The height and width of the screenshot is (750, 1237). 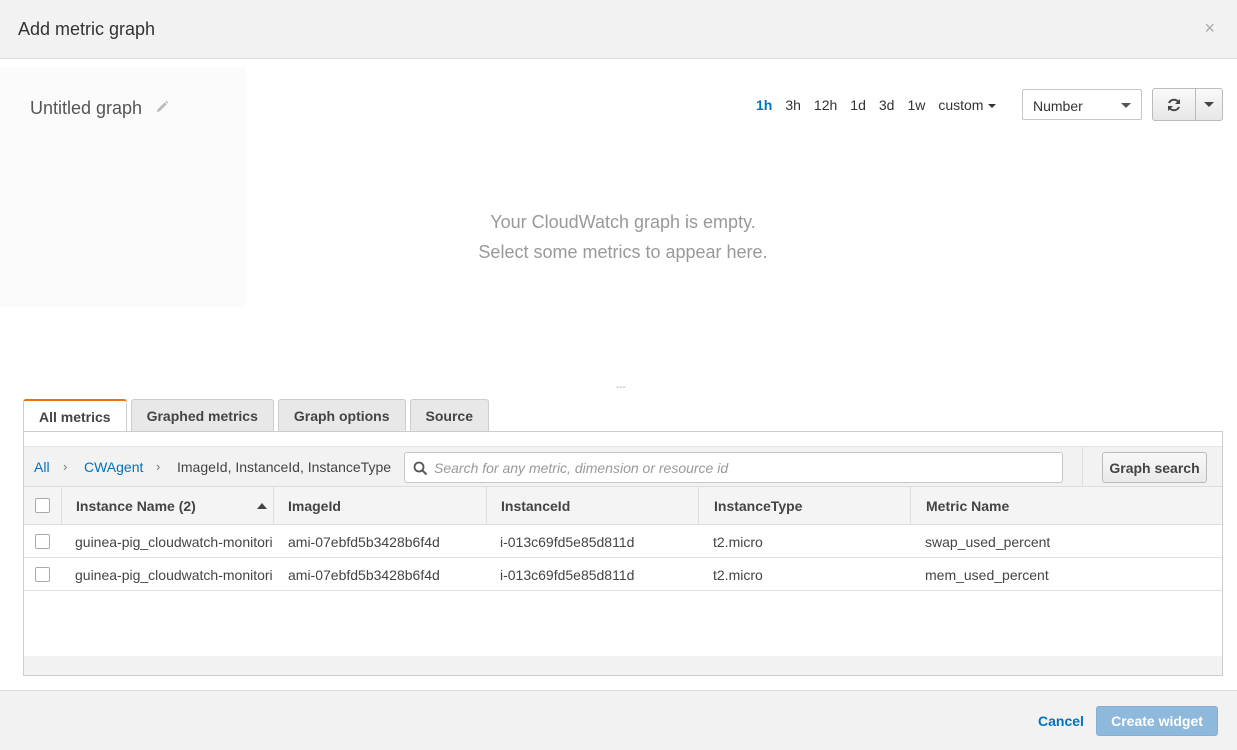 What do you see at coordinates (742, 467) in the screenshot?
I see `search-input` at bounding box center [742, 467].